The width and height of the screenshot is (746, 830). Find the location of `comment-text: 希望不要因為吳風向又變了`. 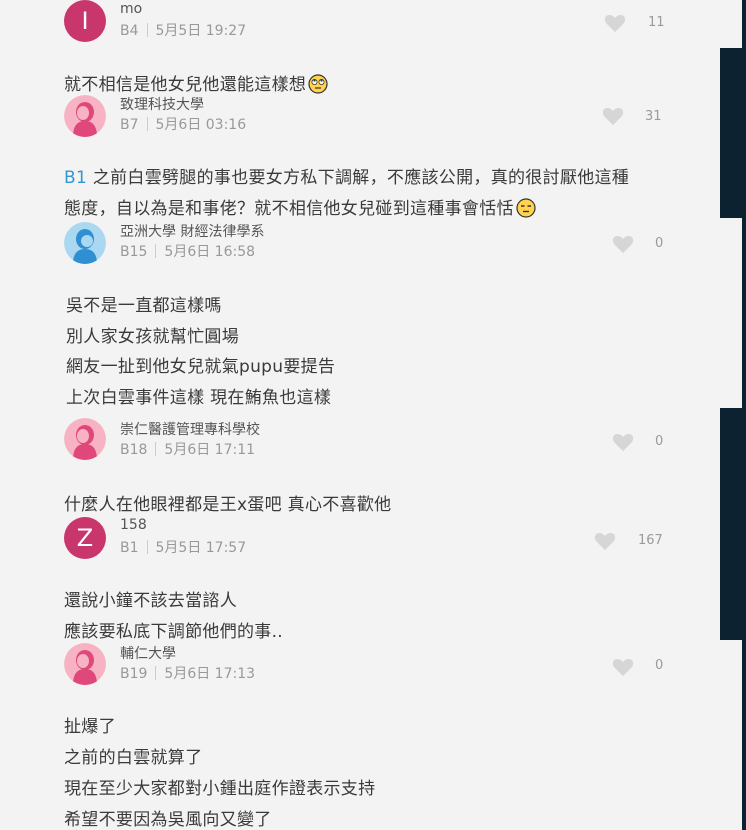

comment-text: 希望不要因為吳風向又變了 is located at coordinates (168, 820).